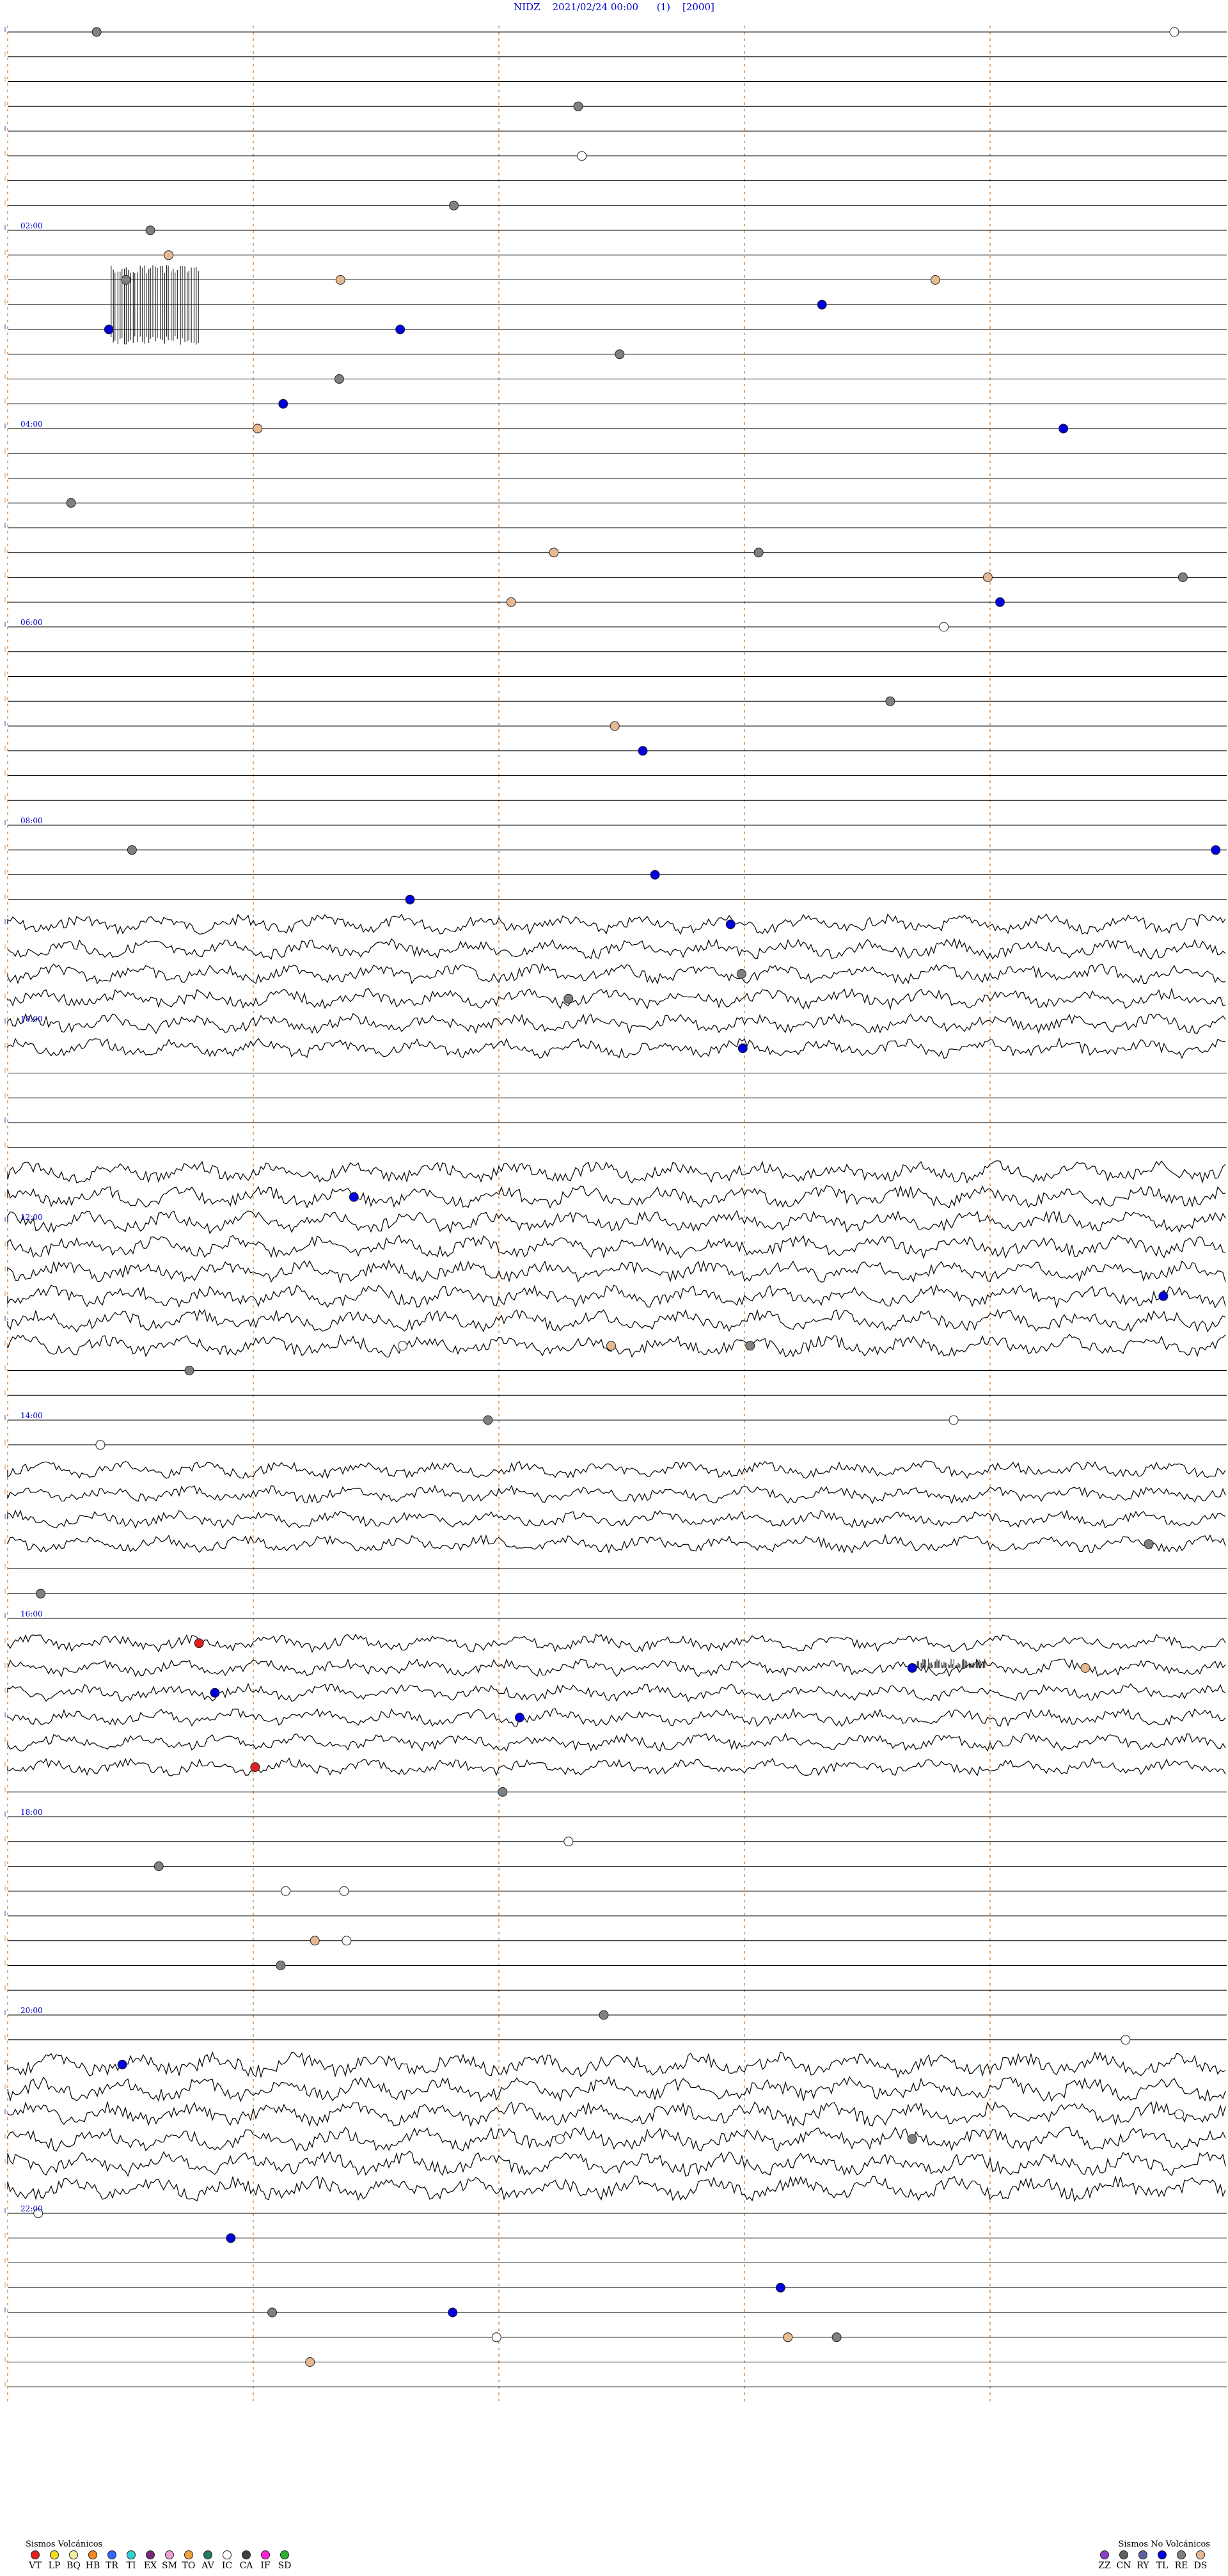 The height and width of the screenshot is (2576, 1228). What do you see at coordinates (35, 2566) in the screenshot?
I see `legend-label: VT` at bounding box center [35, 2566].